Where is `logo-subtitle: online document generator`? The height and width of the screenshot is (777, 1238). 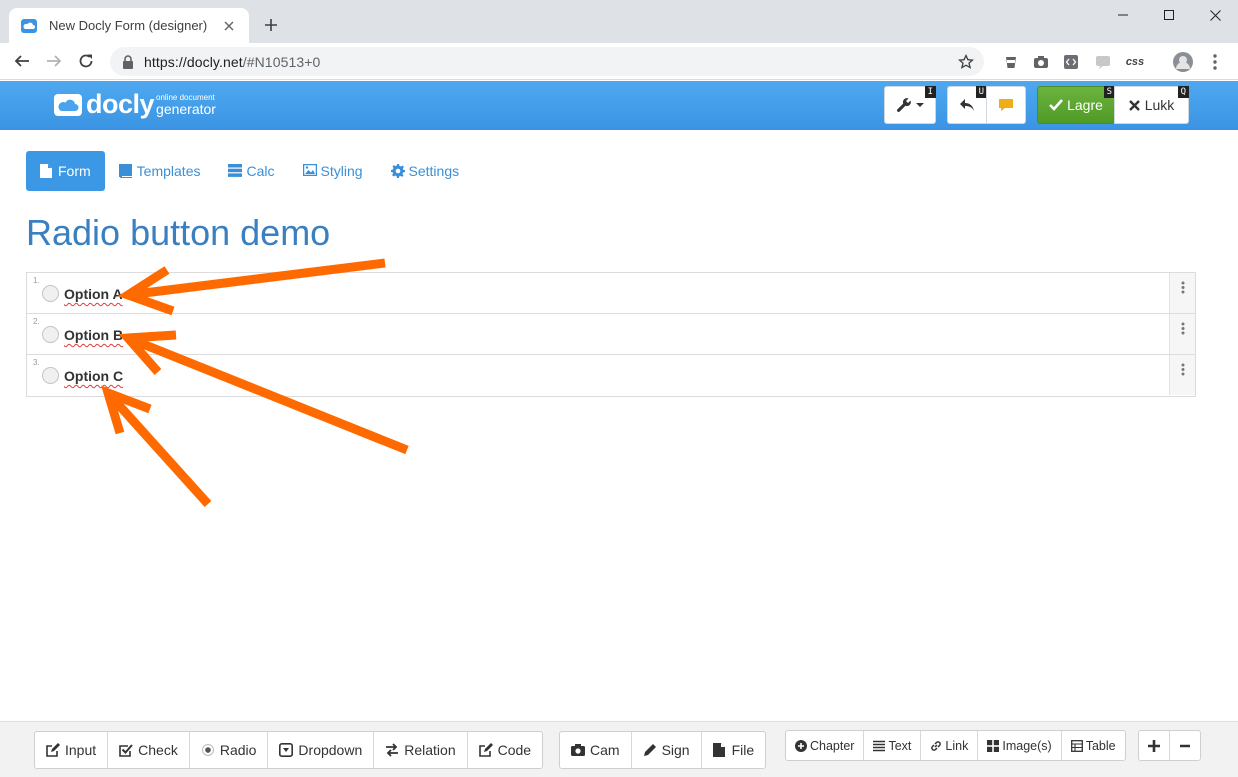
logo-subtitle: online document generator is located at coordinates (186, 104).